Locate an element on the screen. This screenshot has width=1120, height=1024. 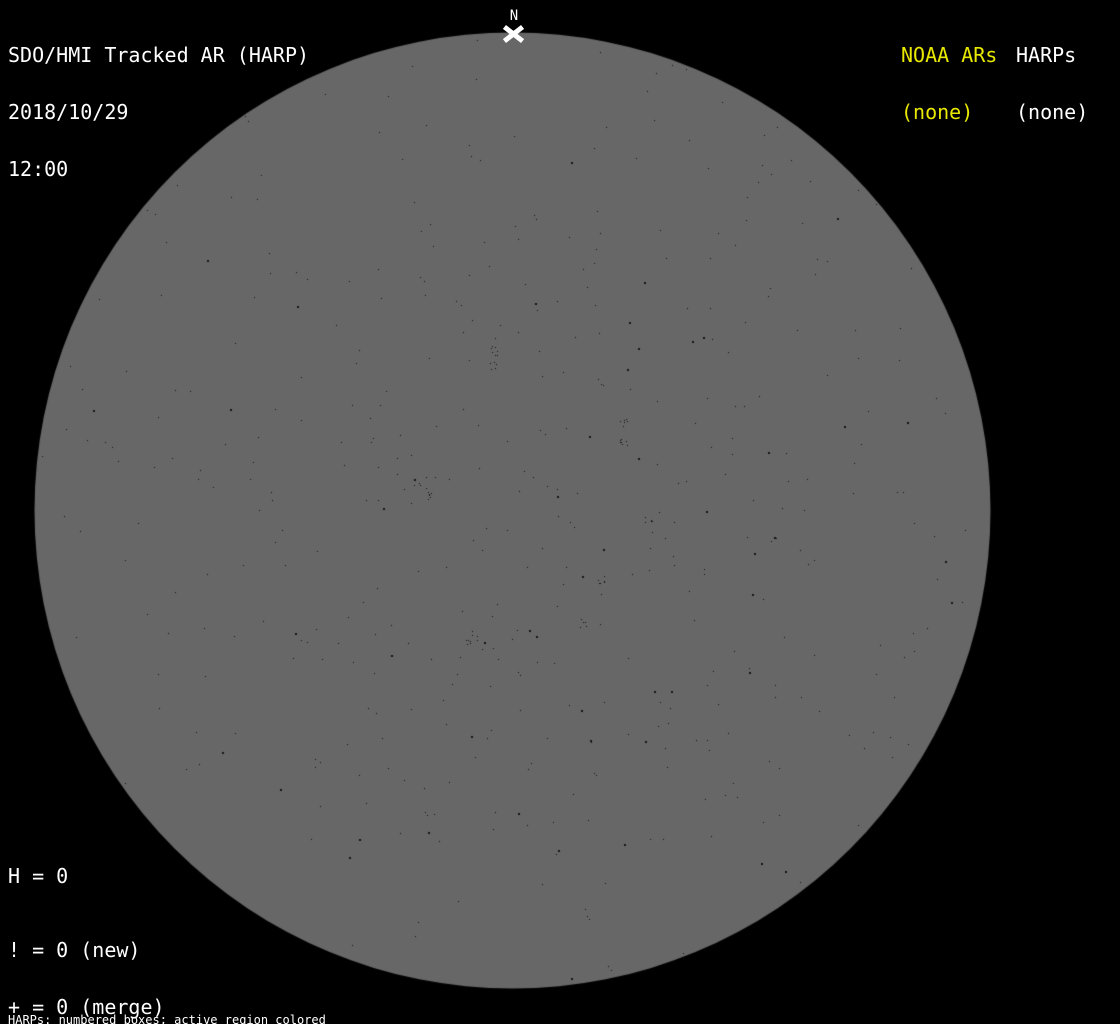
north-pole-label: N is located at coordinates (514, 16).